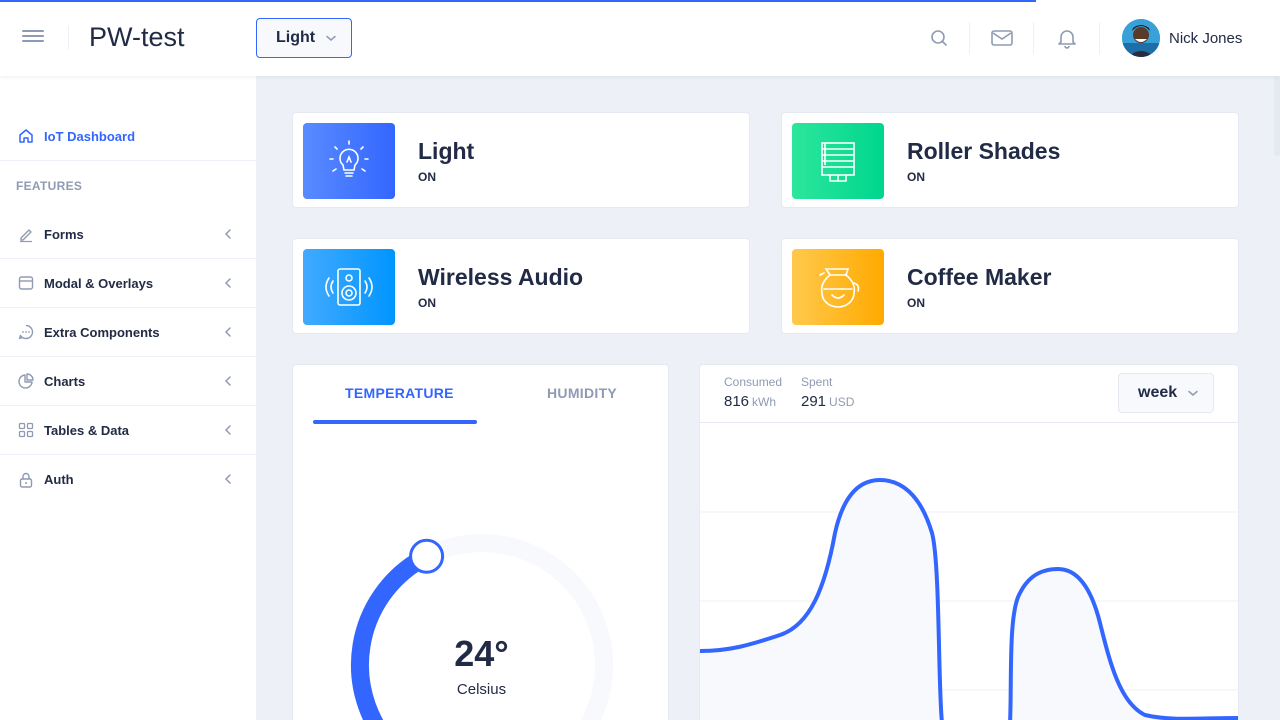 This screenshot has height=720, width=1280. Describe the element at coordinates (501, 277) in the screenshot. I see `status-card-title: Wireless Audio` at that location.